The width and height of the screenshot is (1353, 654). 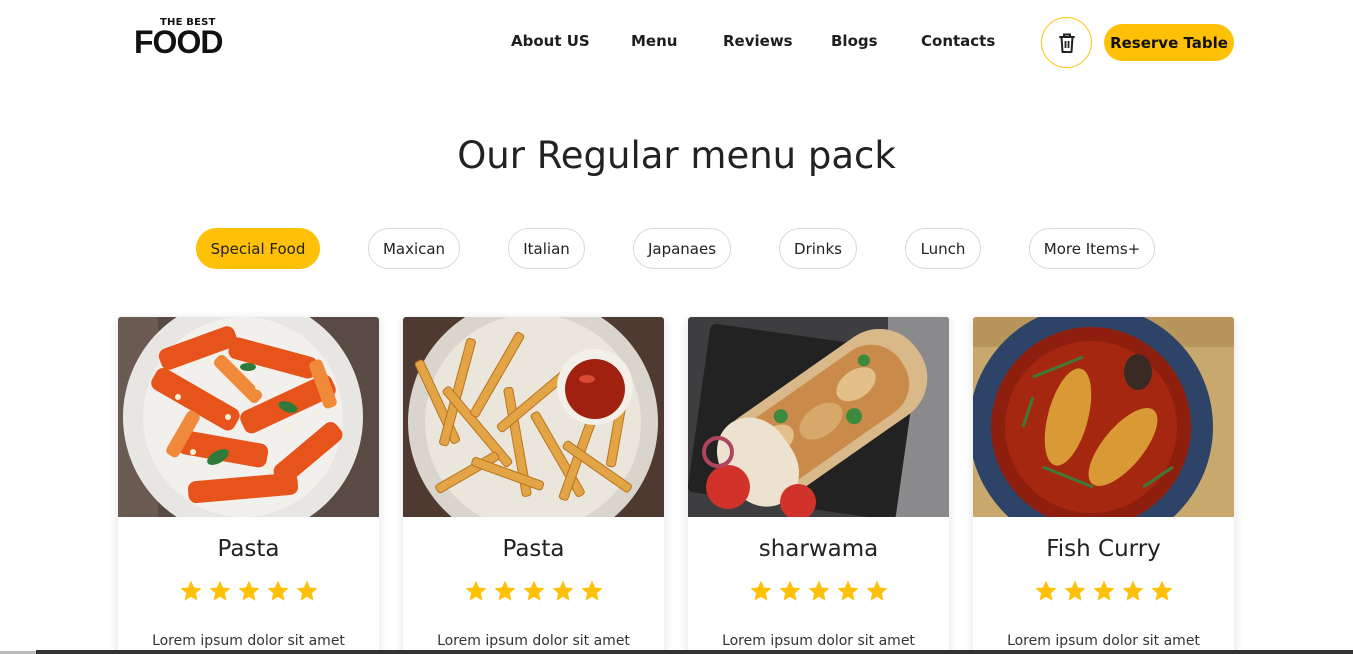 I want to click on brand-logo: THE BEST FOOD, so click(x=186, y=42).